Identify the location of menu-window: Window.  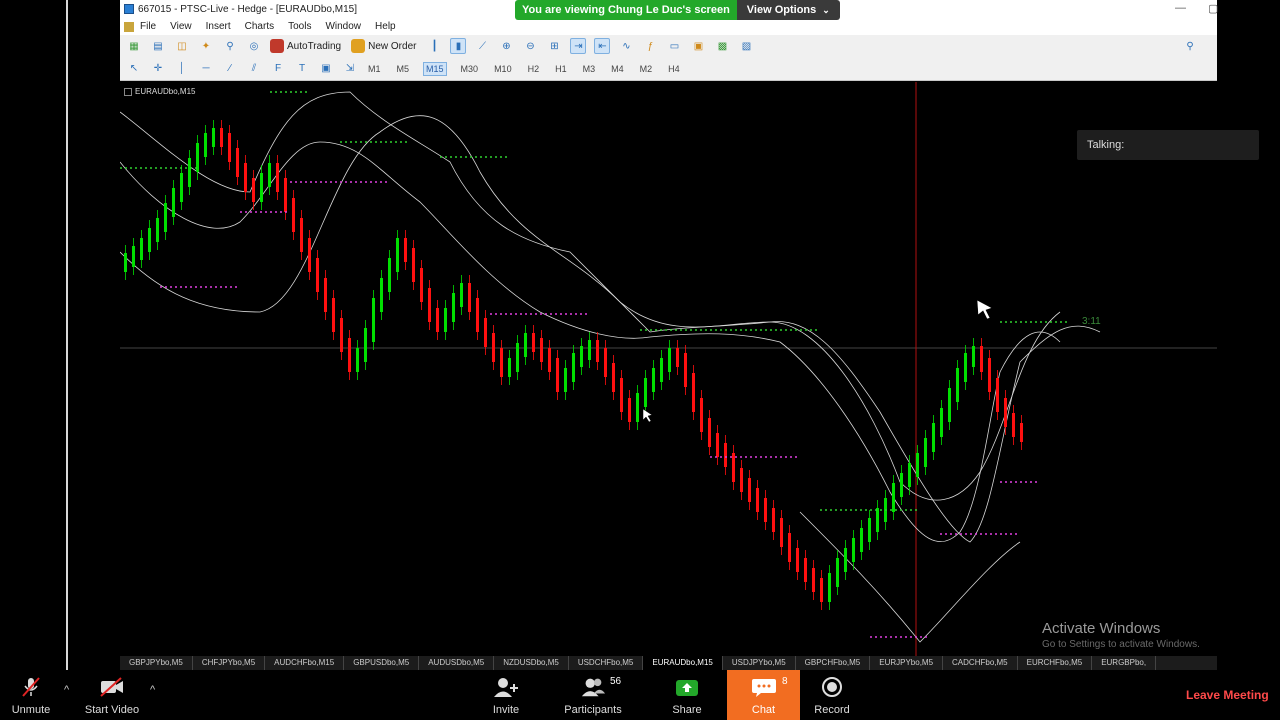
(343, 26).